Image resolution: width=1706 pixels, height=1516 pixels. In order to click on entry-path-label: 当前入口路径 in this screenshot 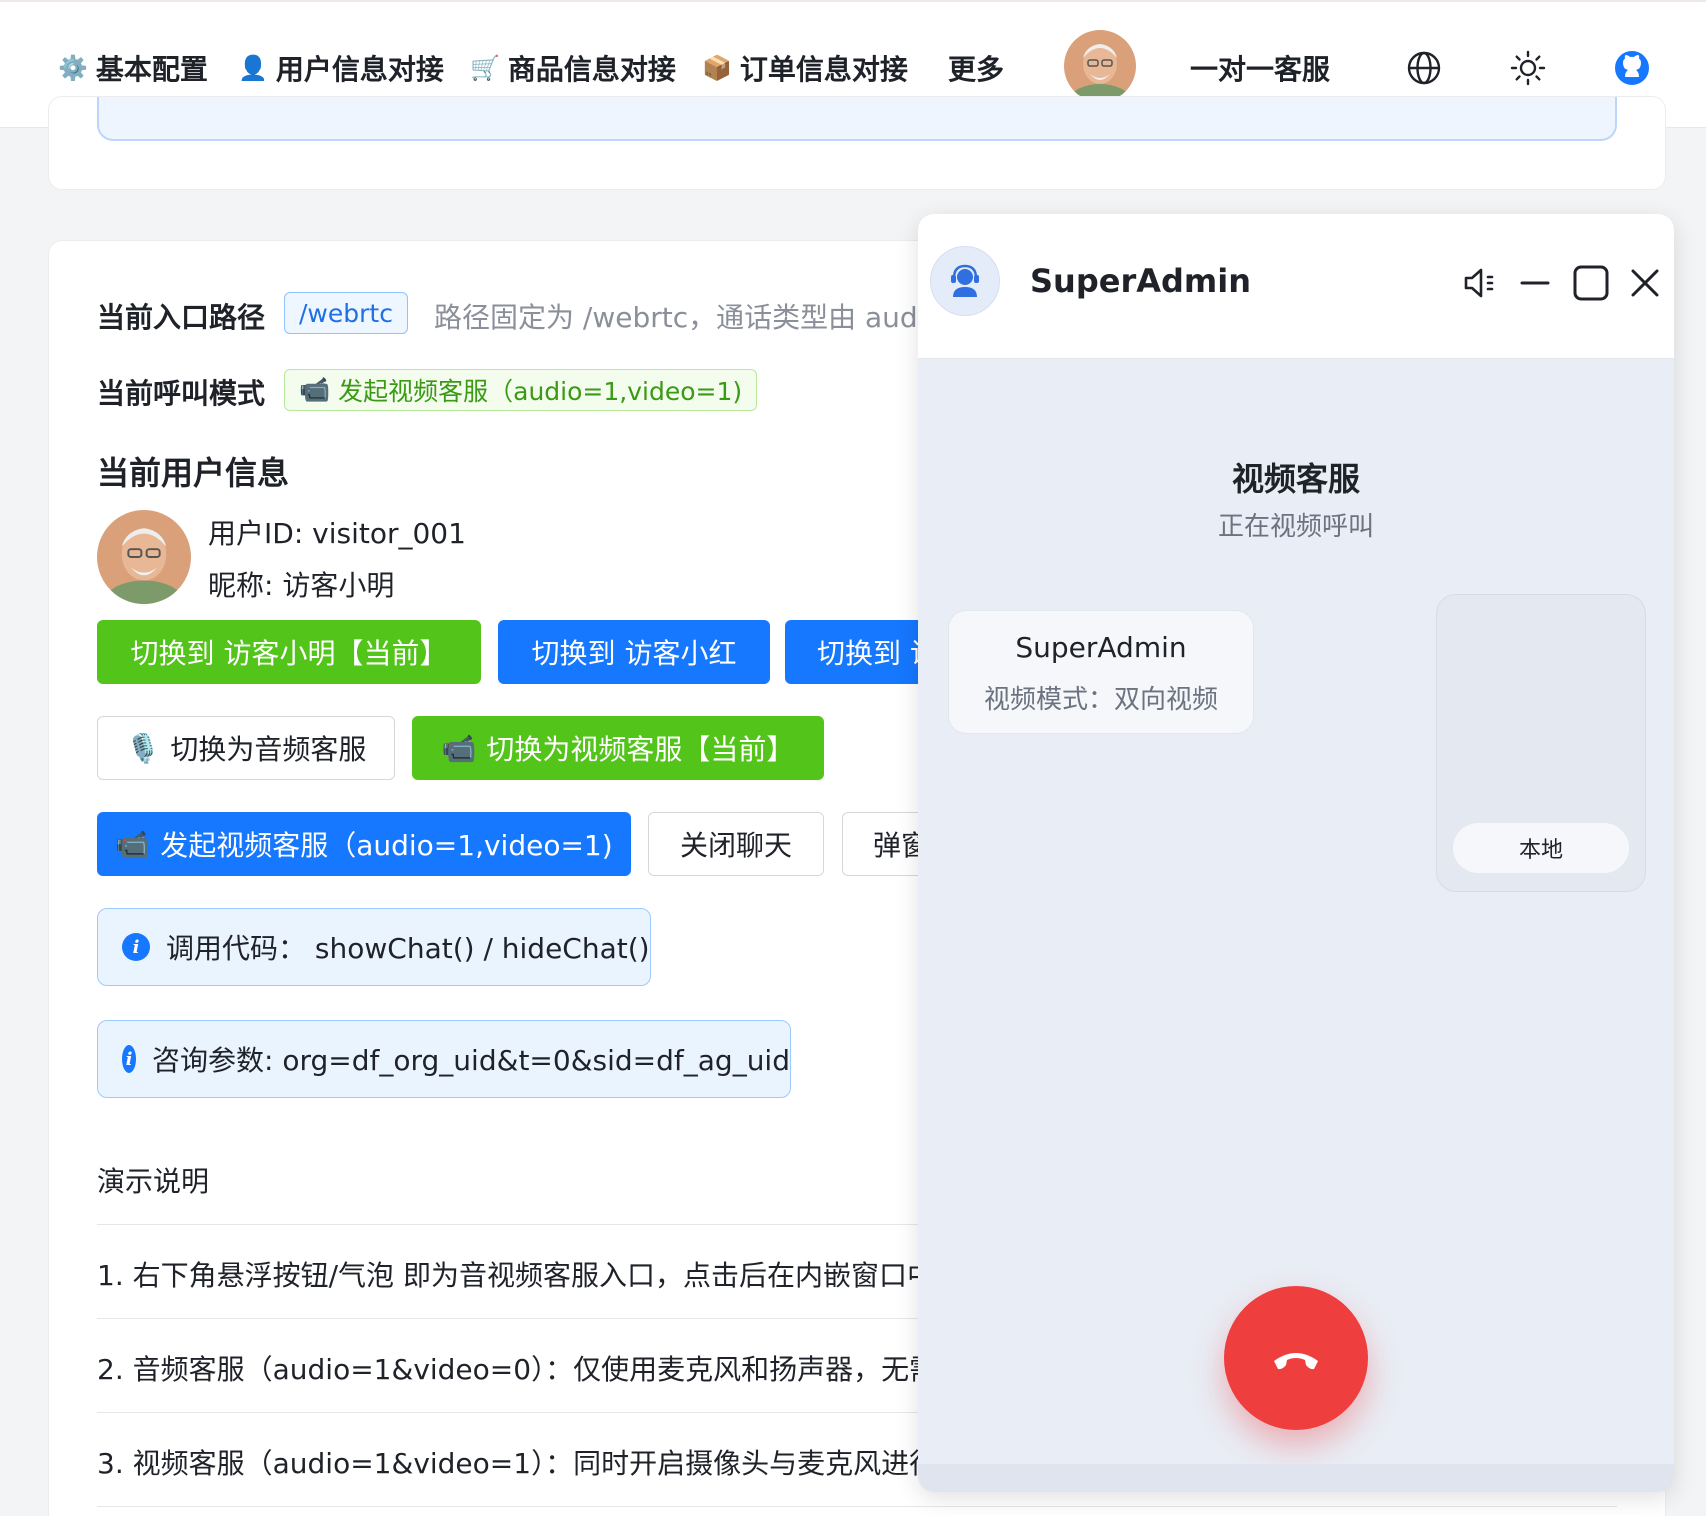, I will do `click(181, 317)`.